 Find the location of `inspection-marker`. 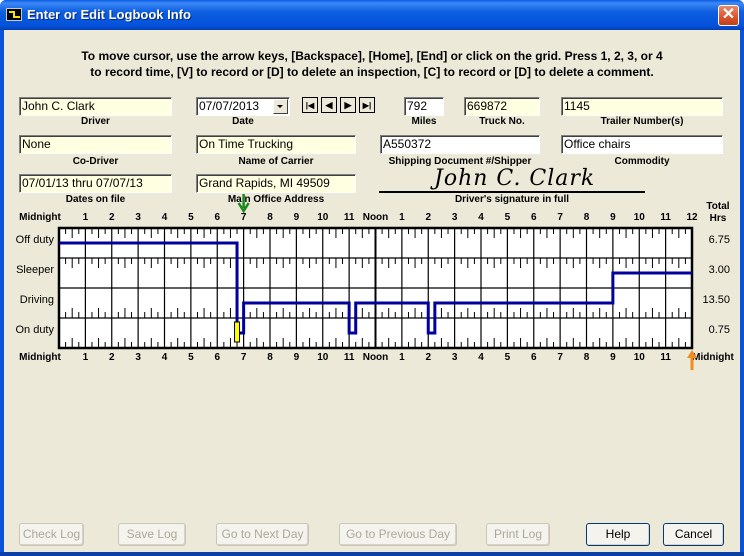

inspection-marker is located at coordinates (237, 332).